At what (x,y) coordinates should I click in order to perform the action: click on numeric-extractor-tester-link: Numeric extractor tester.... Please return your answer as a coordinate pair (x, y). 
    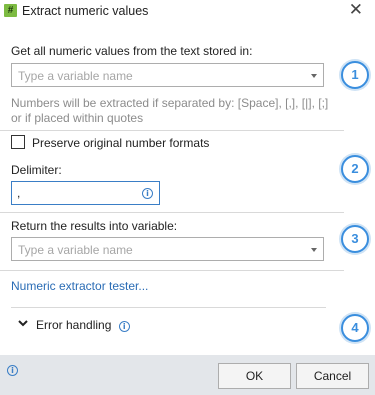
    Looking at the image, I should click on (79, 286).